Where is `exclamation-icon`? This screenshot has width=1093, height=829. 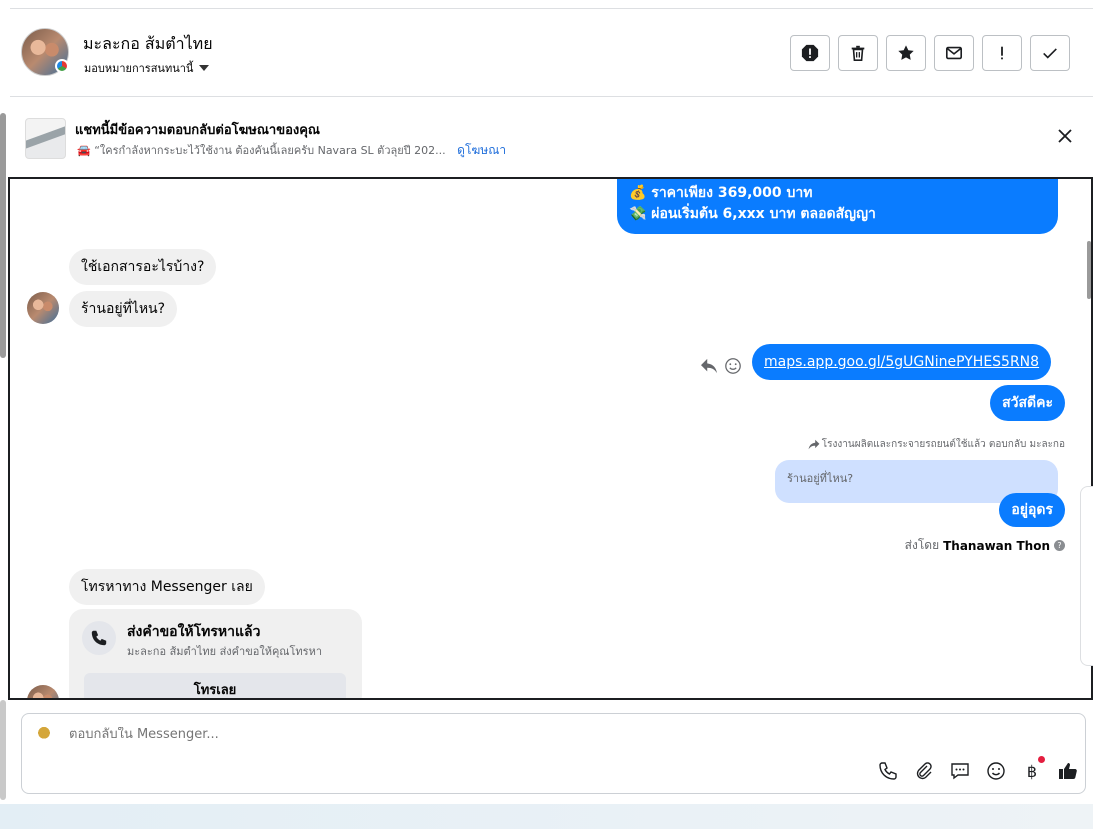
exclamation-icon is located at coordinates (1002, 53).